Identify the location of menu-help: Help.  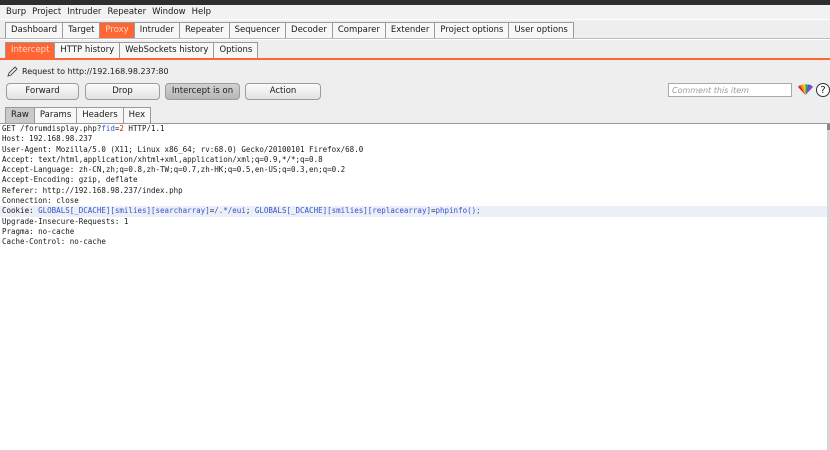
(201, 12).